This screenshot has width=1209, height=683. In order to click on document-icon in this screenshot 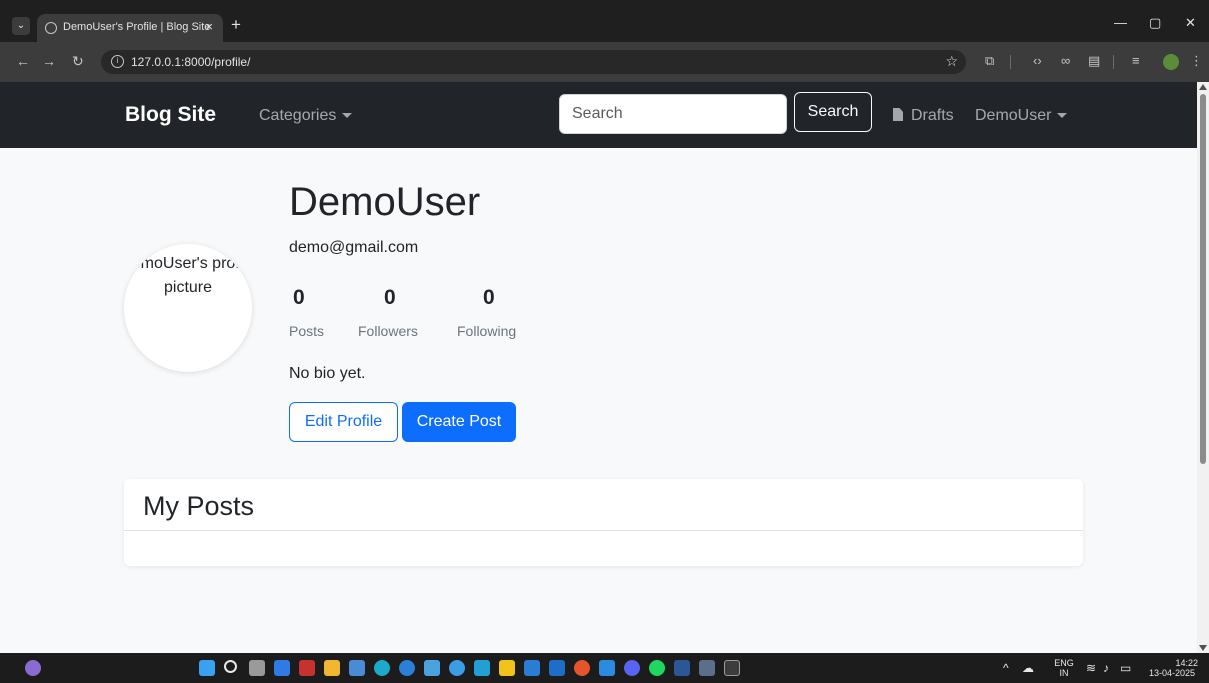, I will do `click(898, 114)`.